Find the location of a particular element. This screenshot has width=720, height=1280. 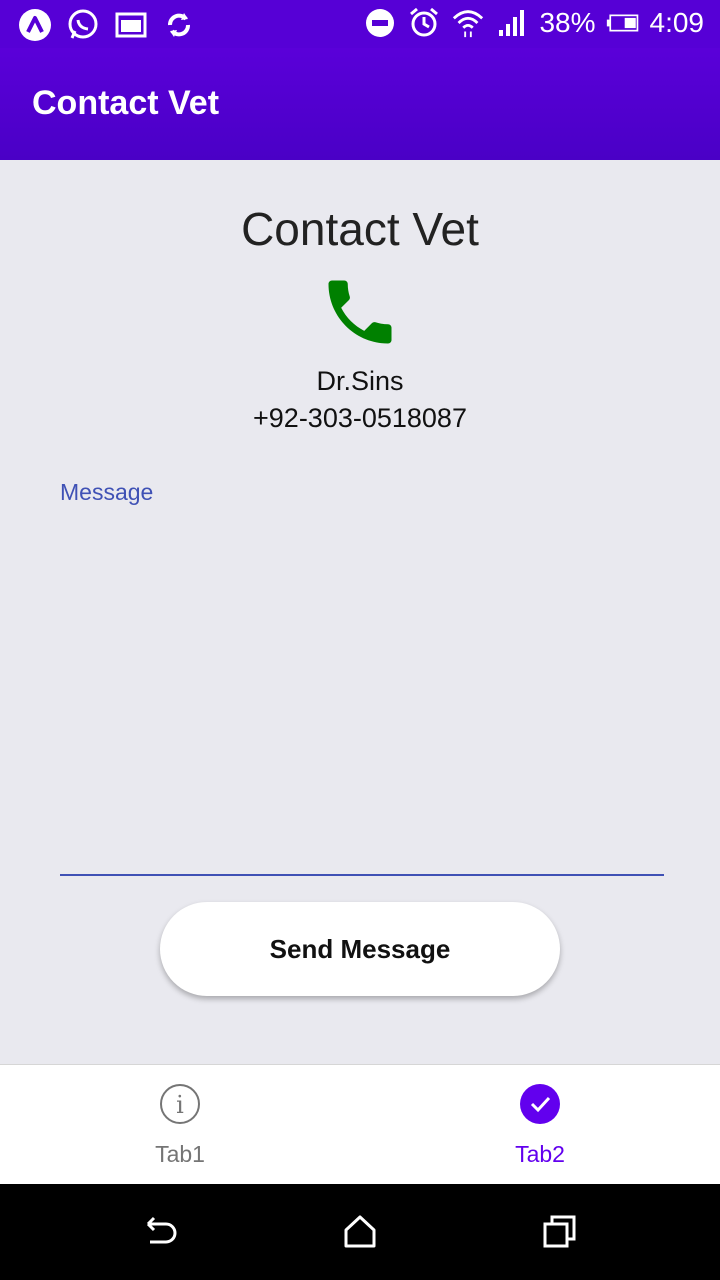

vet-name: Dr.Sins is located at coordinates (360, 381).